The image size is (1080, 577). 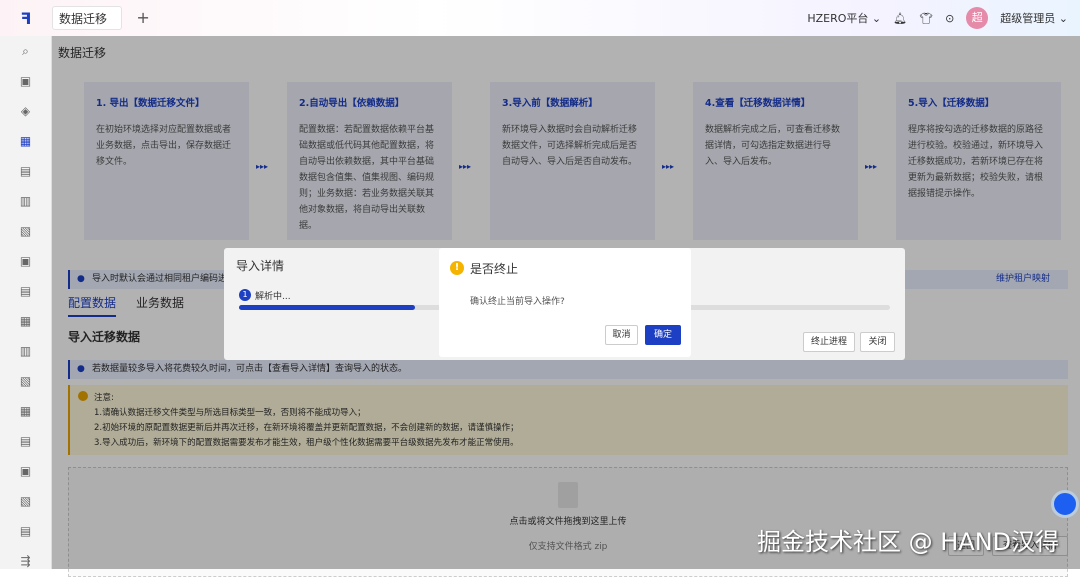 I want to click on step-number: 1, so click(x=245, y=295).